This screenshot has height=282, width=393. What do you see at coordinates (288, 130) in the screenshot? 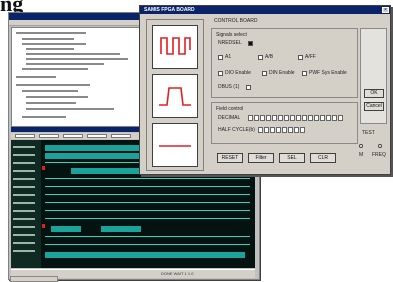
I see `half-cycle-bit-field` at bounding box center [288, 130].